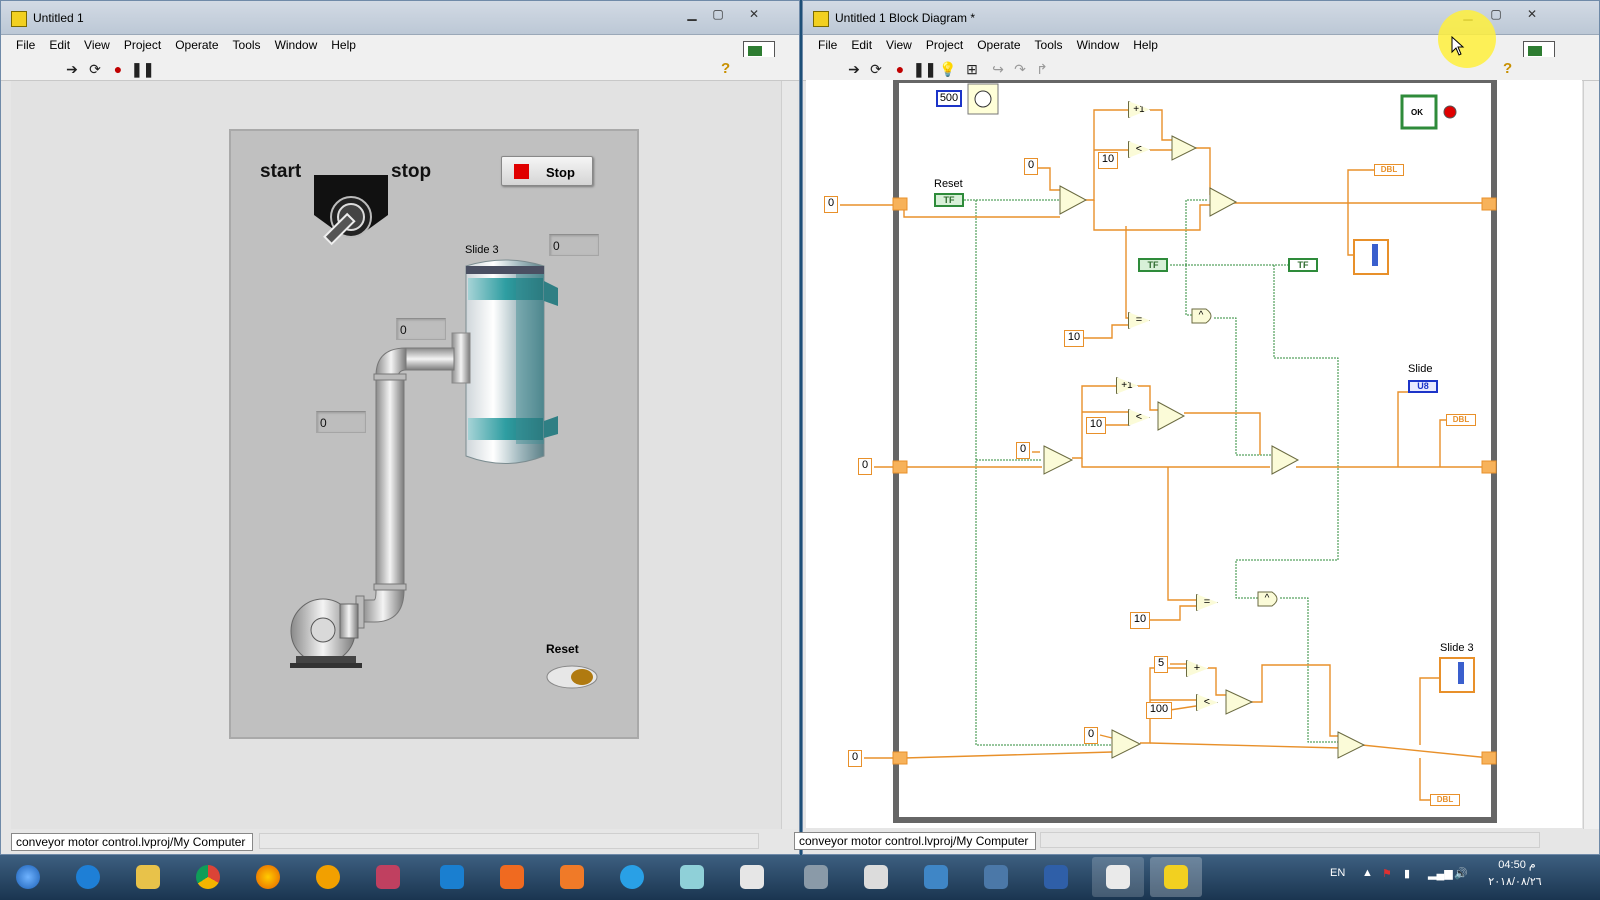  Describe the element at coordinates (1031, 166) in the screenshot. I see `zero-constant-1: 0` at that location.